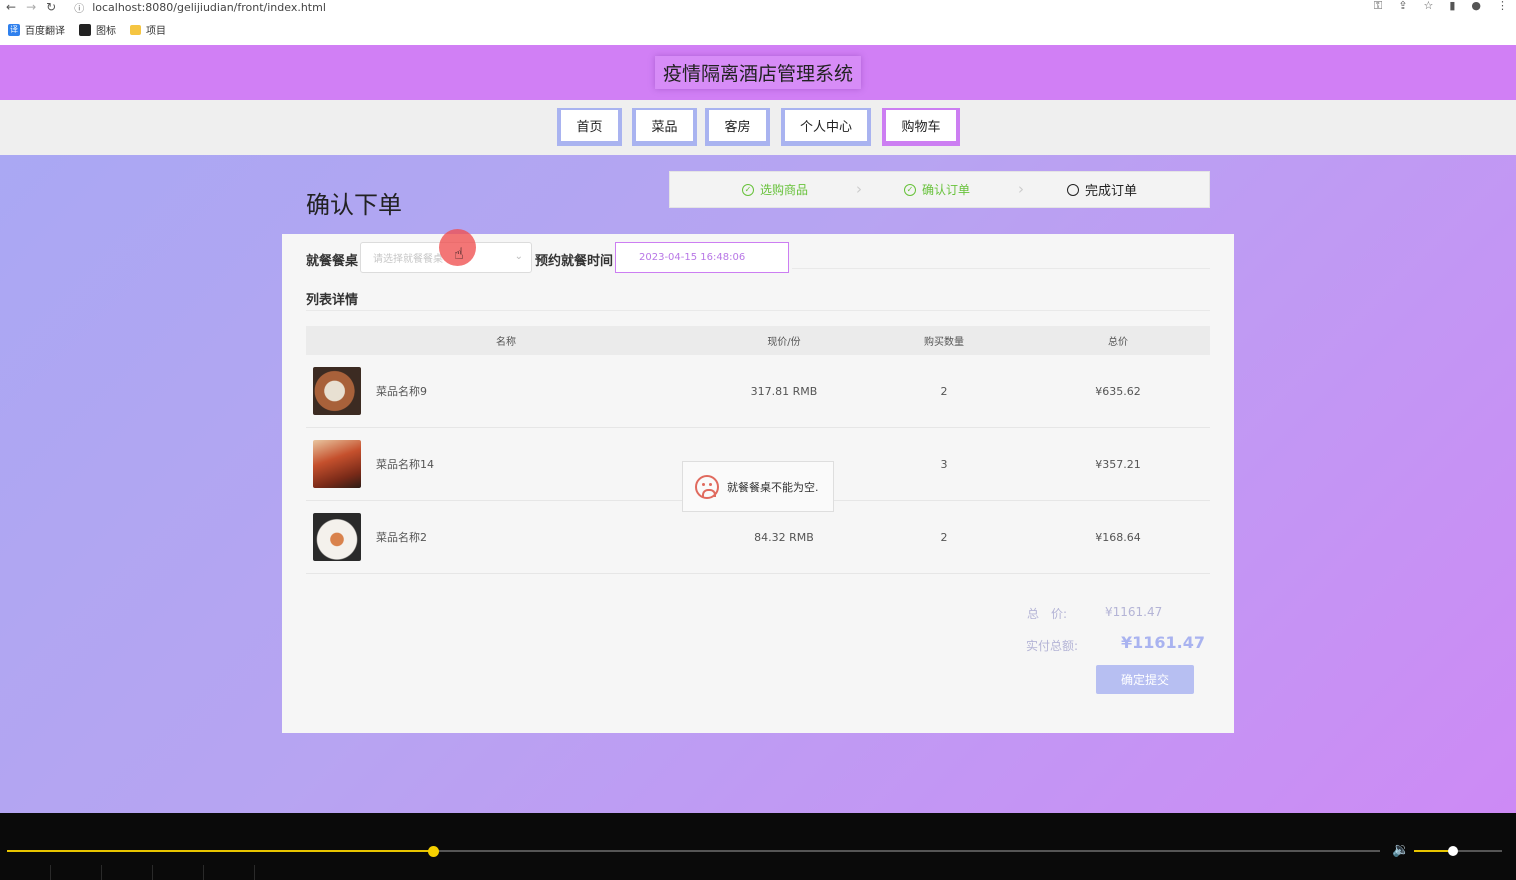 The width and height of the screenshot is (1516, 880). What do you see at coordinates (1428, 6) in the screenshot?
I see `star-icon: ☆` at bounding box center [1428, 6].